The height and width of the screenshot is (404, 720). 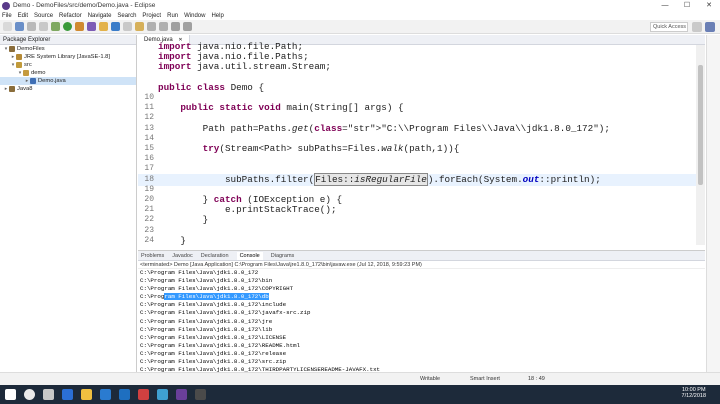 I want to click on package-explorer-label: Package Explorer, so click(x=27, y=39).